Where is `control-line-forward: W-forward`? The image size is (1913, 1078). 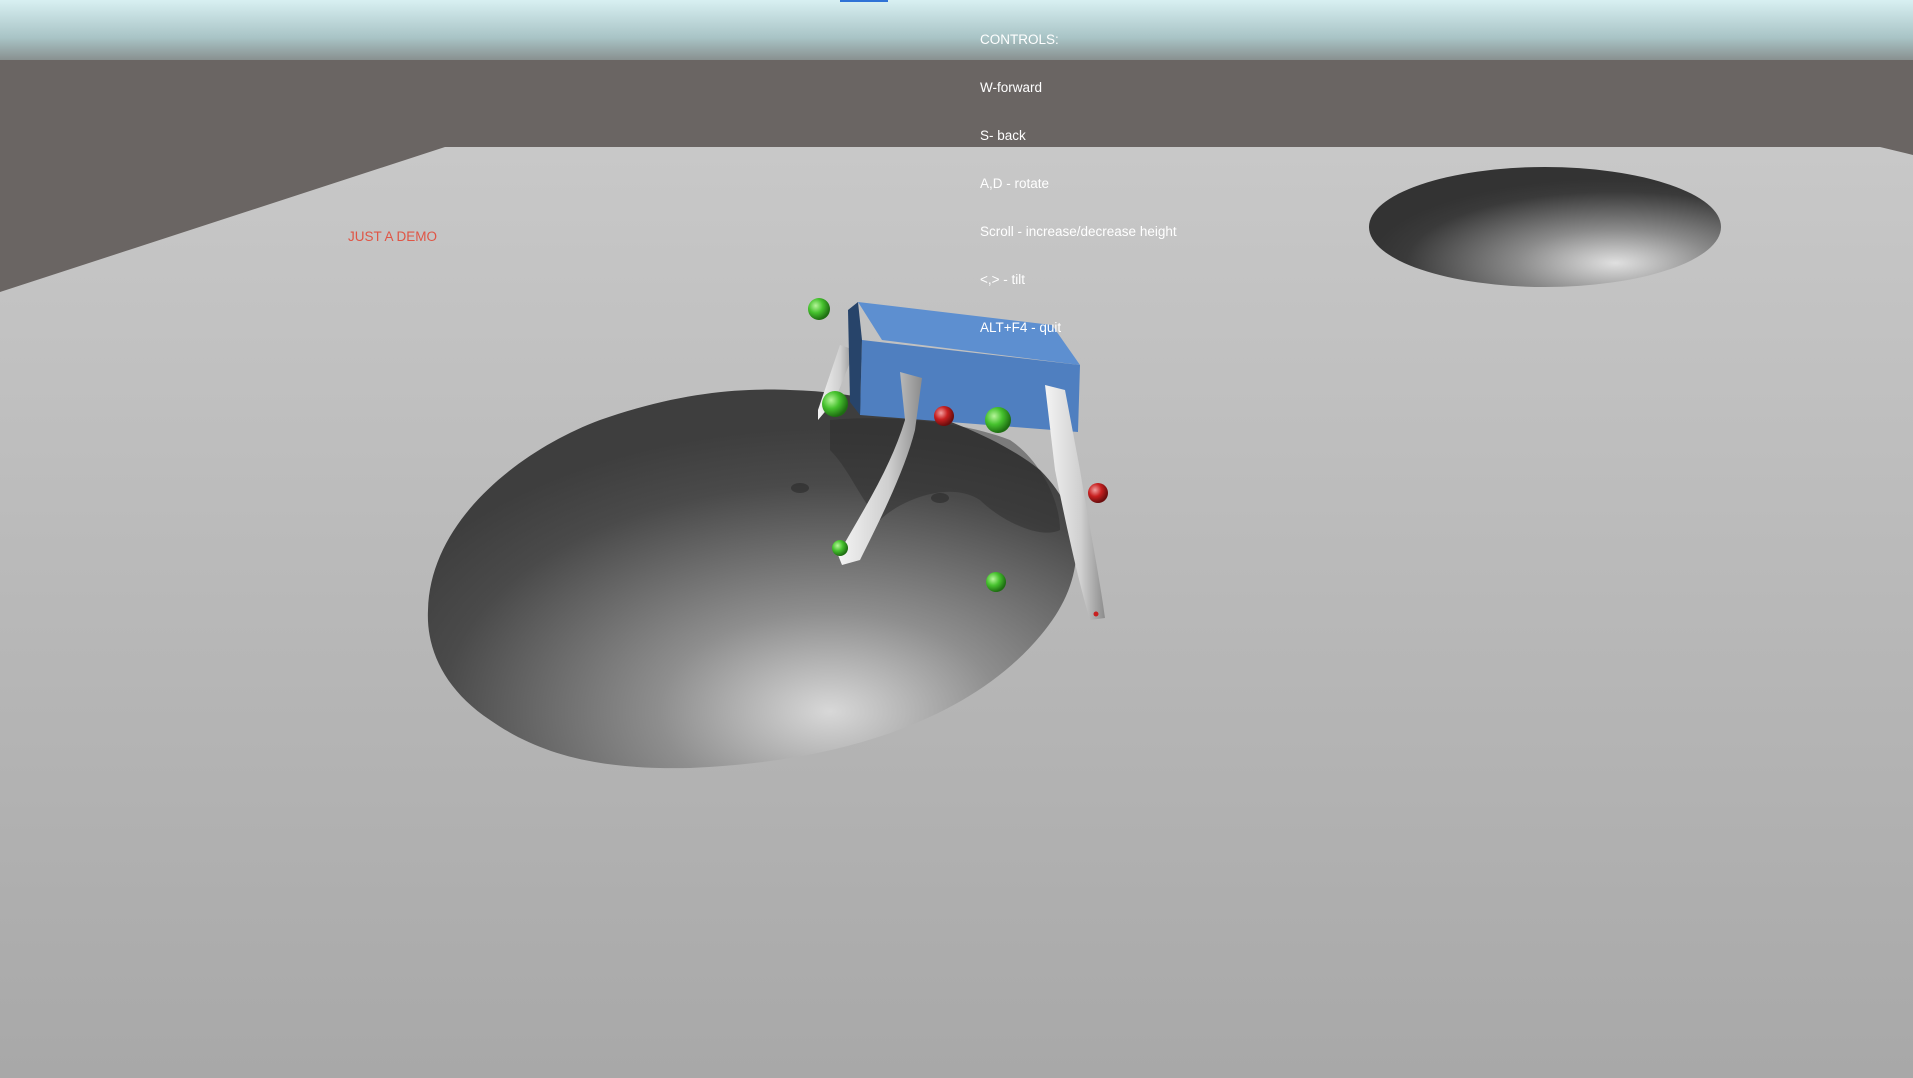 control-line-forward: W-forward is located at coordinates (1011, 87).